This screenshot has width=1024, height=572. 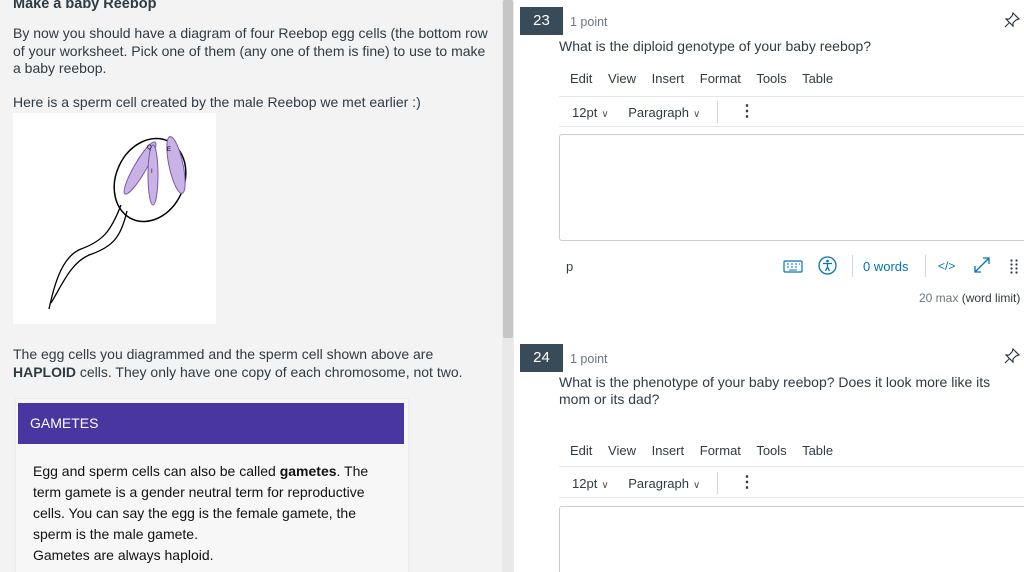 I want to click on keyboard-icon, so click(x=793, y=266).